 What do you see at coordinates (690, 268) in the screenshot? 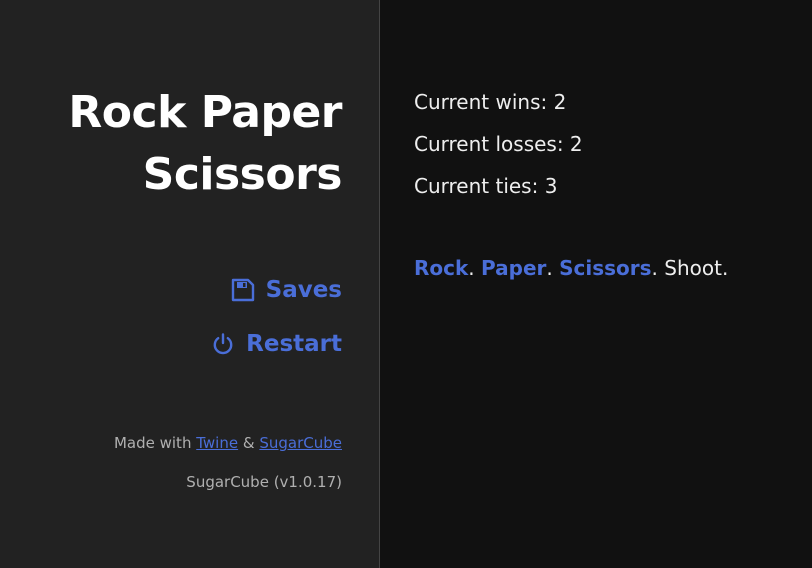
I see `shoot-text: . Shoot.` at bounding box center [690, 268].